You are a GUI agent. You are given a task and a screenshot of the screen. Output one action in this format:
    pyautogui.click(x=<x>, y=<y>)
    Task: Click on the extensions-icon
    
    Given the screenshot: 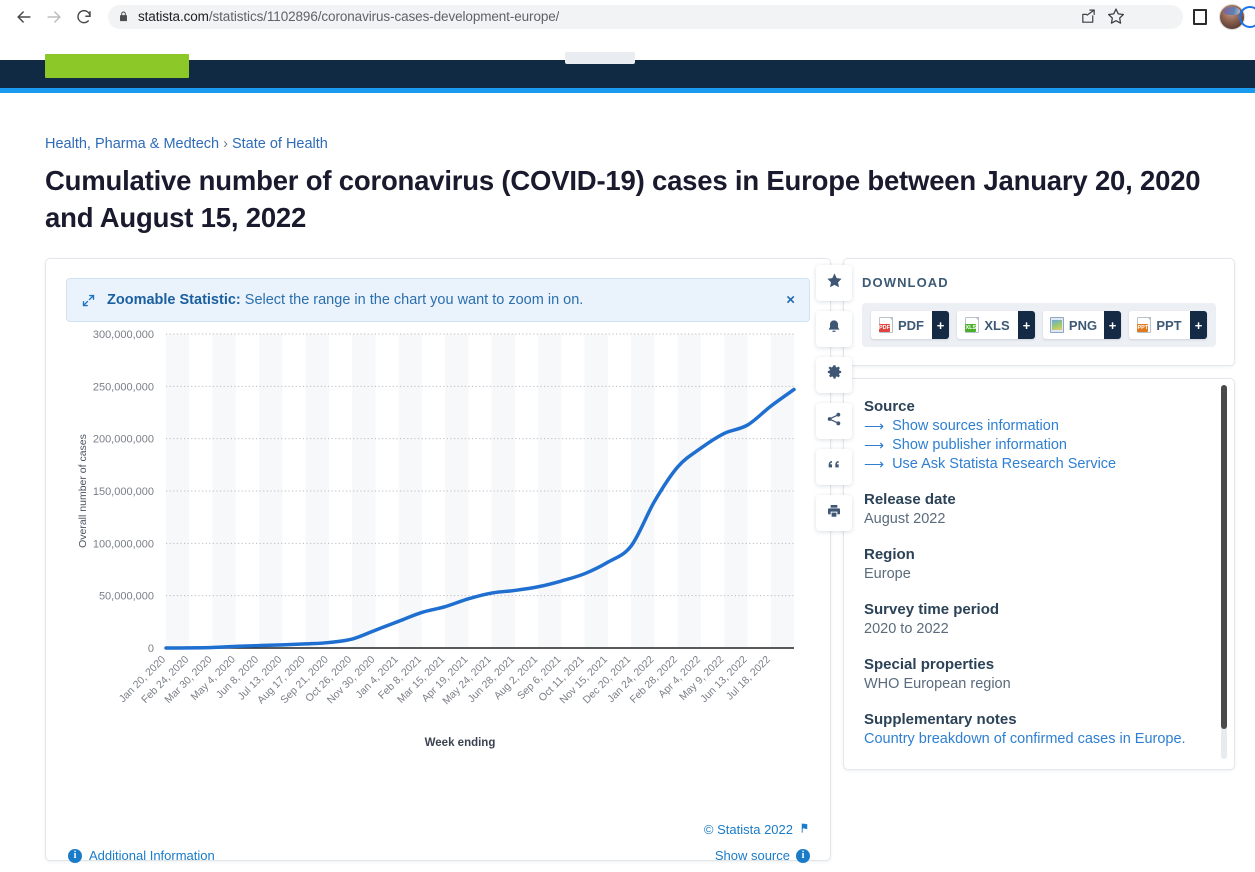 What is the action you would take?
    pyautogui.click(x=1200, y=16)
    